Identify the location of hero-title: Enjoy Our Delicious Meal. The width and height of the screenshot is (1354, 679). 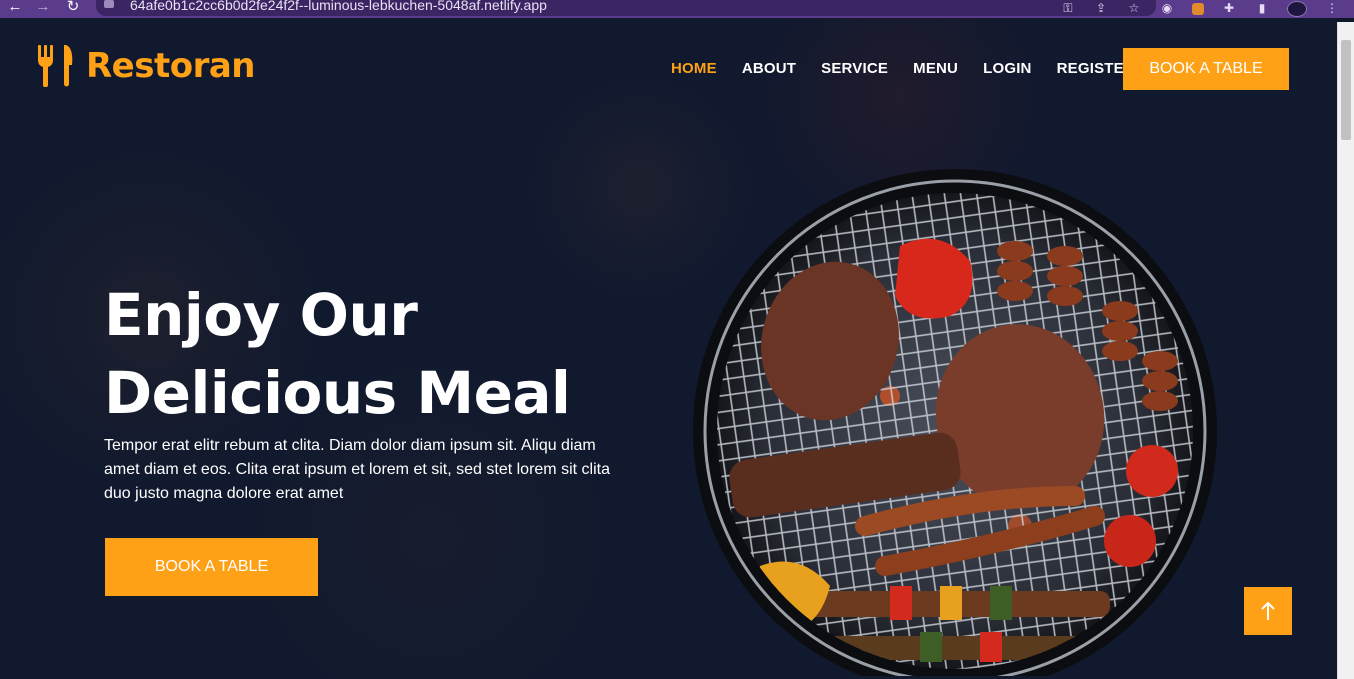
(384, 354).